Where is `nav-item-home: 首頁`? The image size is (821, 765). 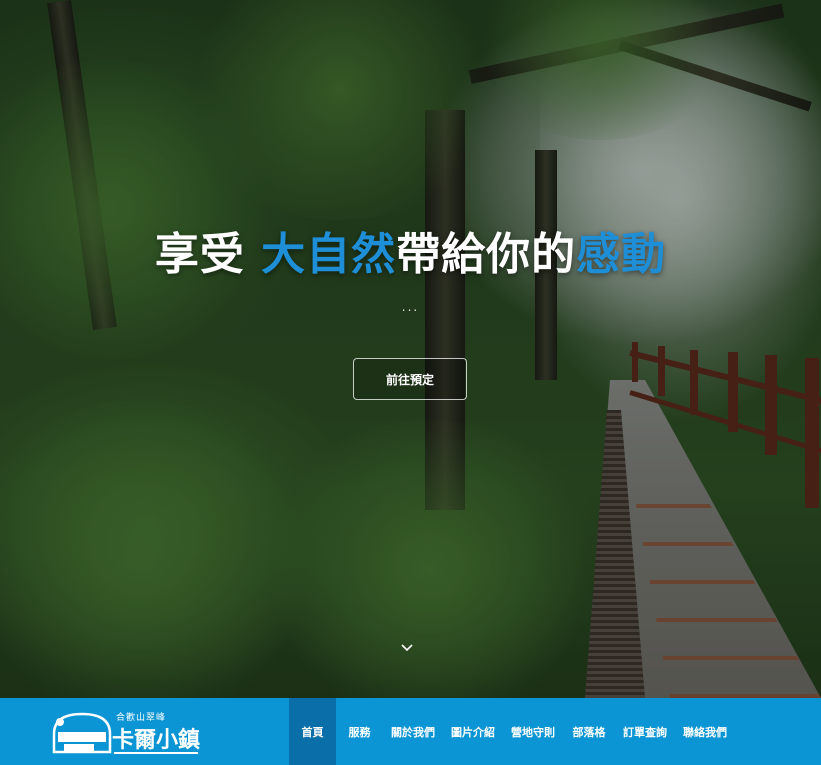 nav-item-home: 首頁 is located at coordinates (312, 731).